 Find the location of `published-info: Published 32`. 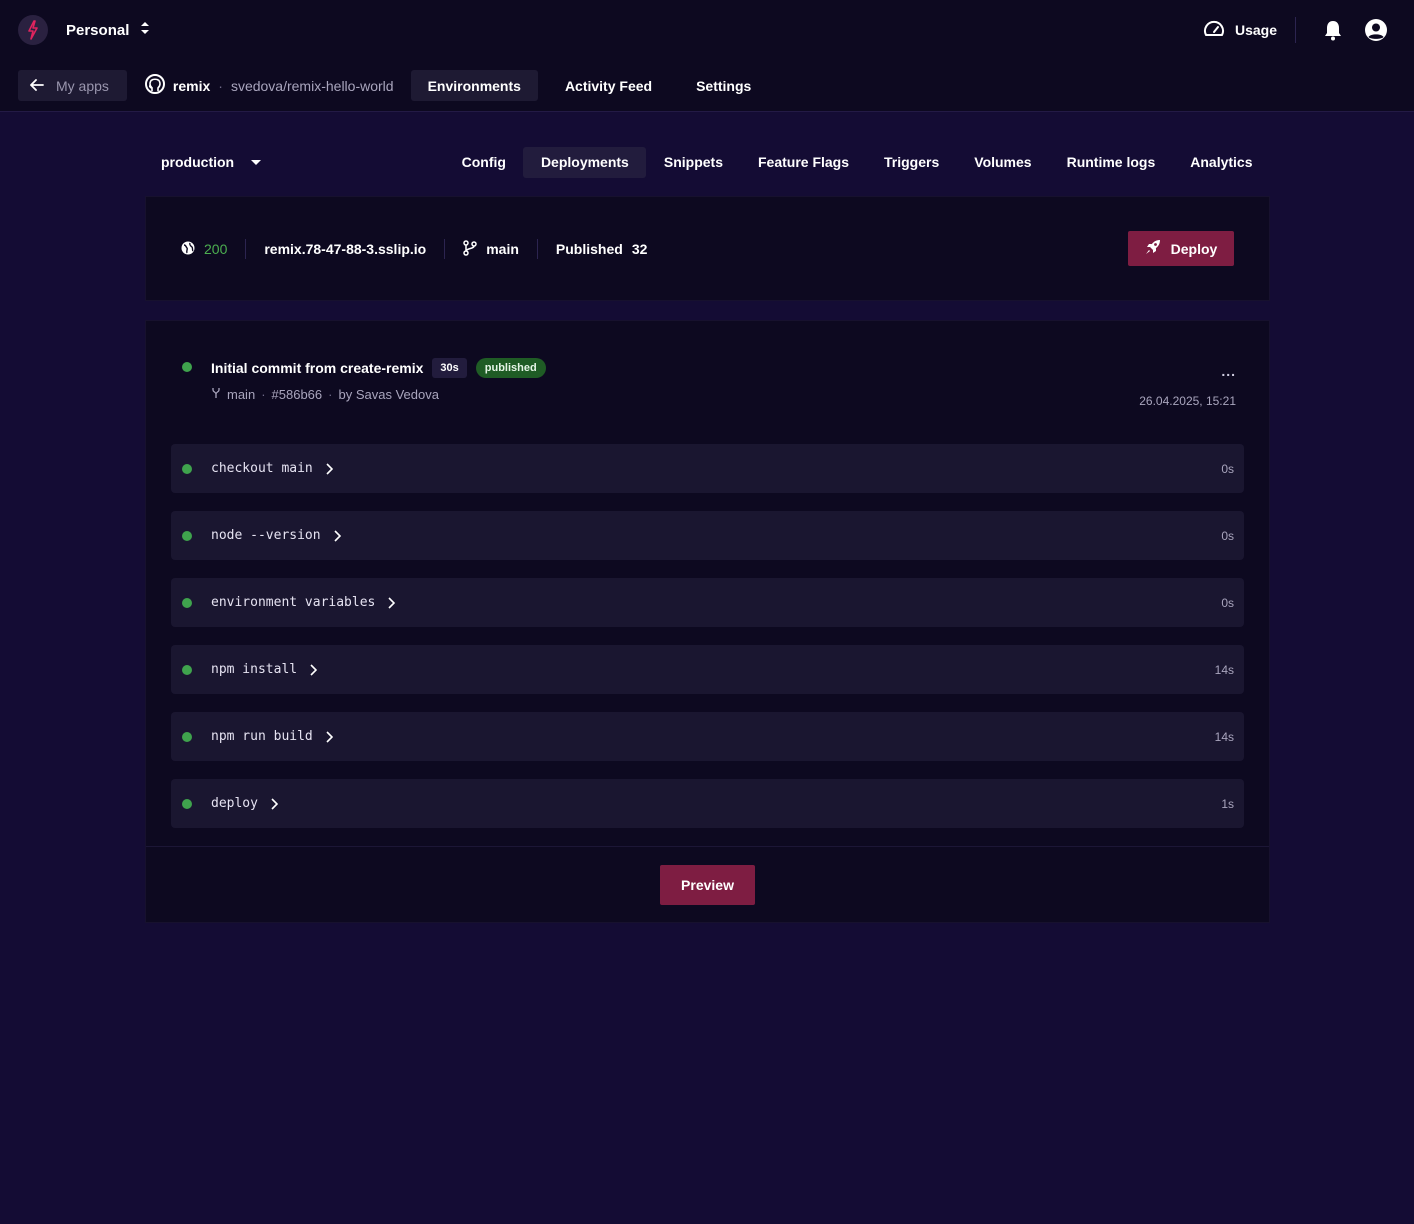

published-info: Published 32 is located at coordinates (600, 249).